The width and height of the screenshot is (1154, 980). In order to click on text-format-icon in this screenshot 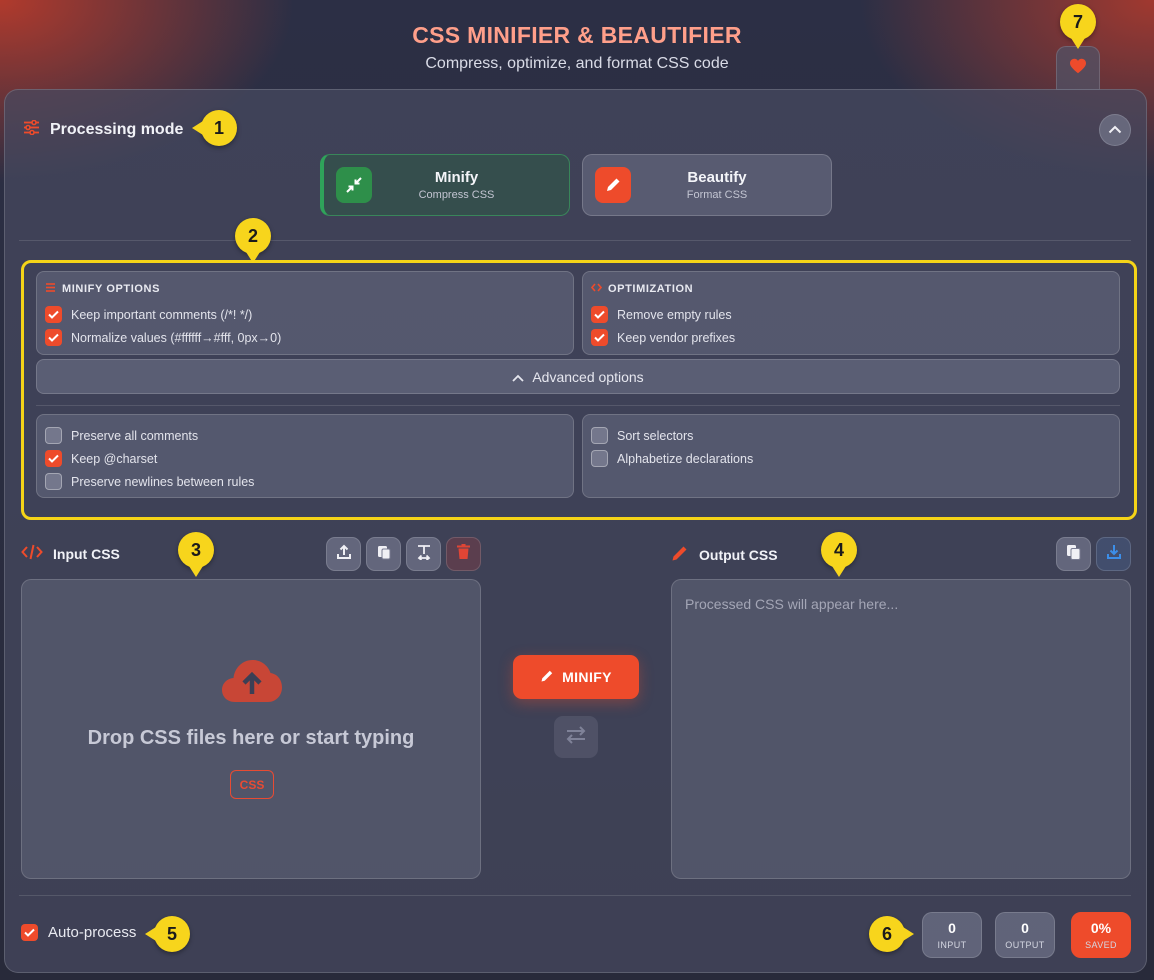, I will do `click(424, 554)`.